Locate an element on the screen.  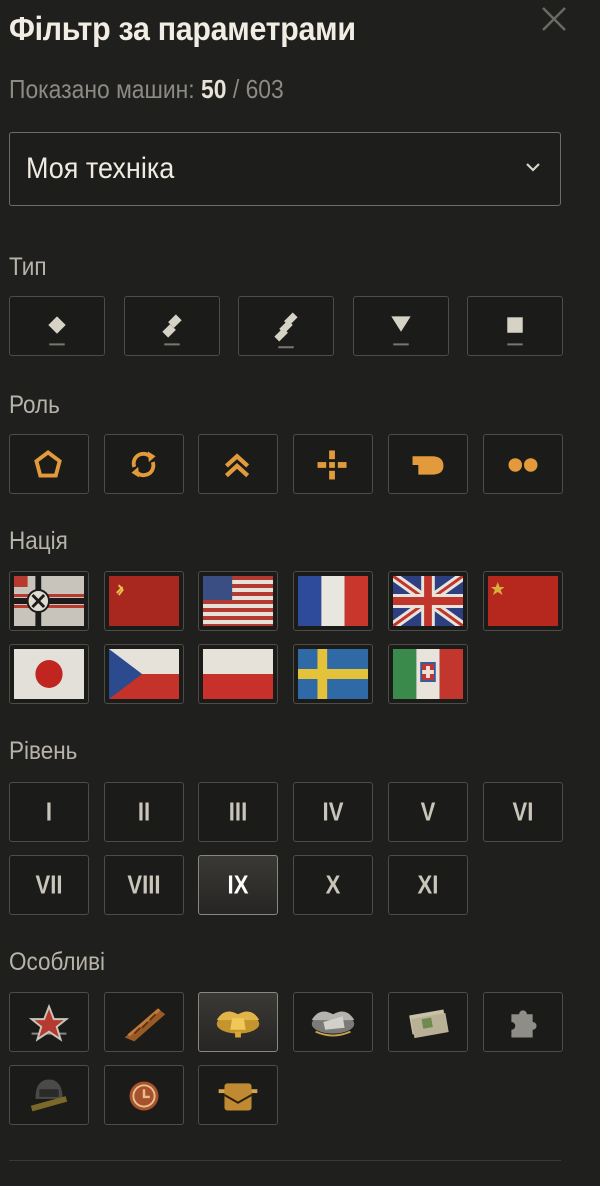
level-label: I is located at coordinates (49, 811).